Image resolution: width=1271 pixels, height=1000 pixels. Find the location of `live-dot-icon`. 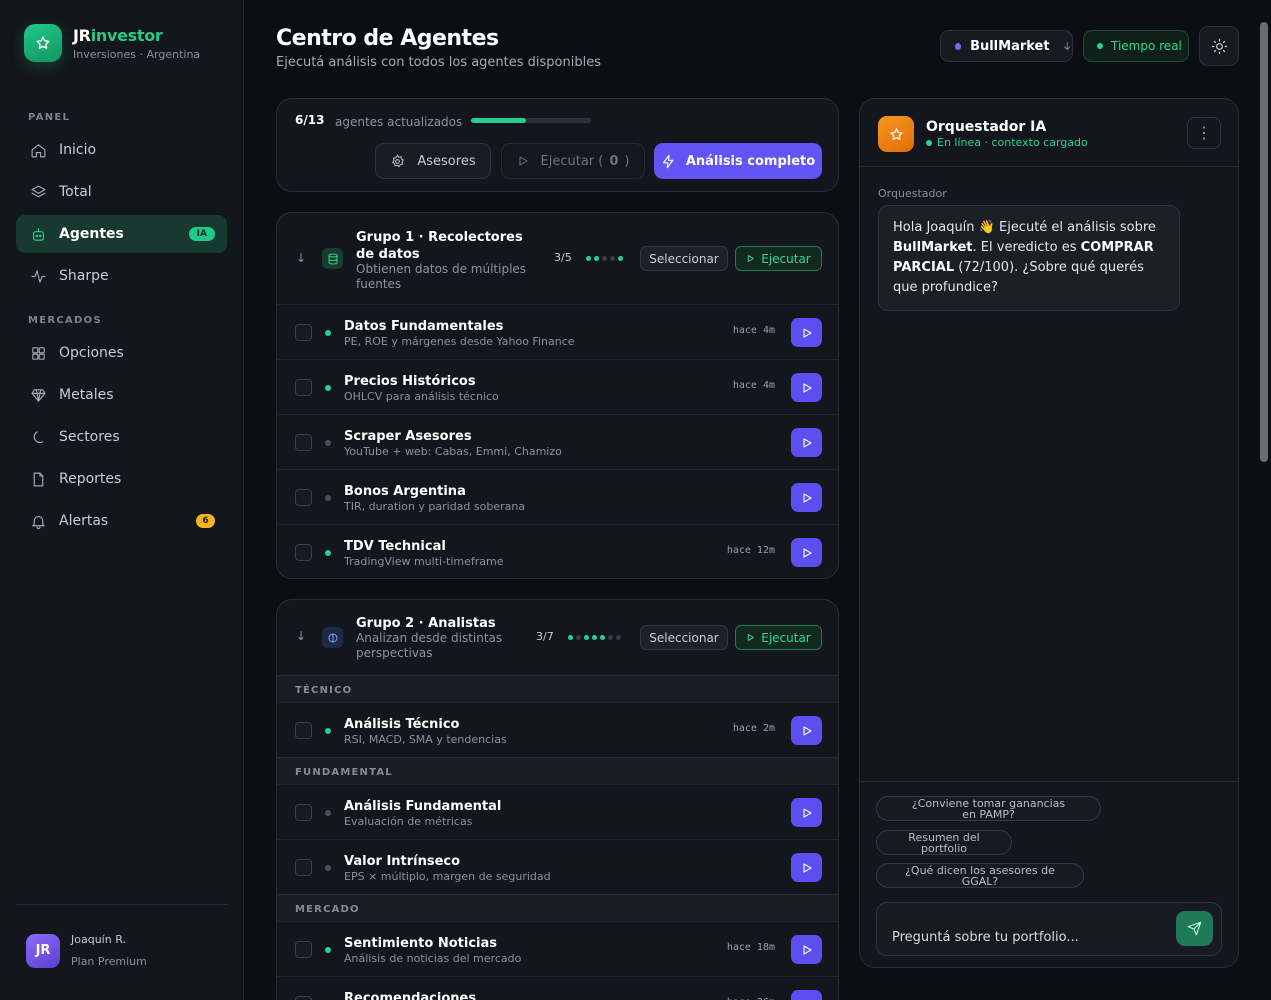

live-dot-icon is located at coordinates (1100, 46).